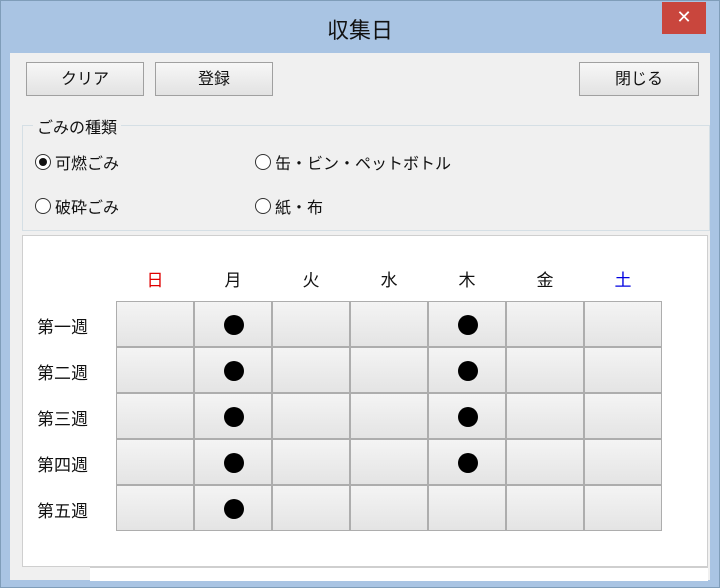 This screenshot has height=588, width=720. I want to click on radio-crushable: 破砕ごみ, so click(77, 206).